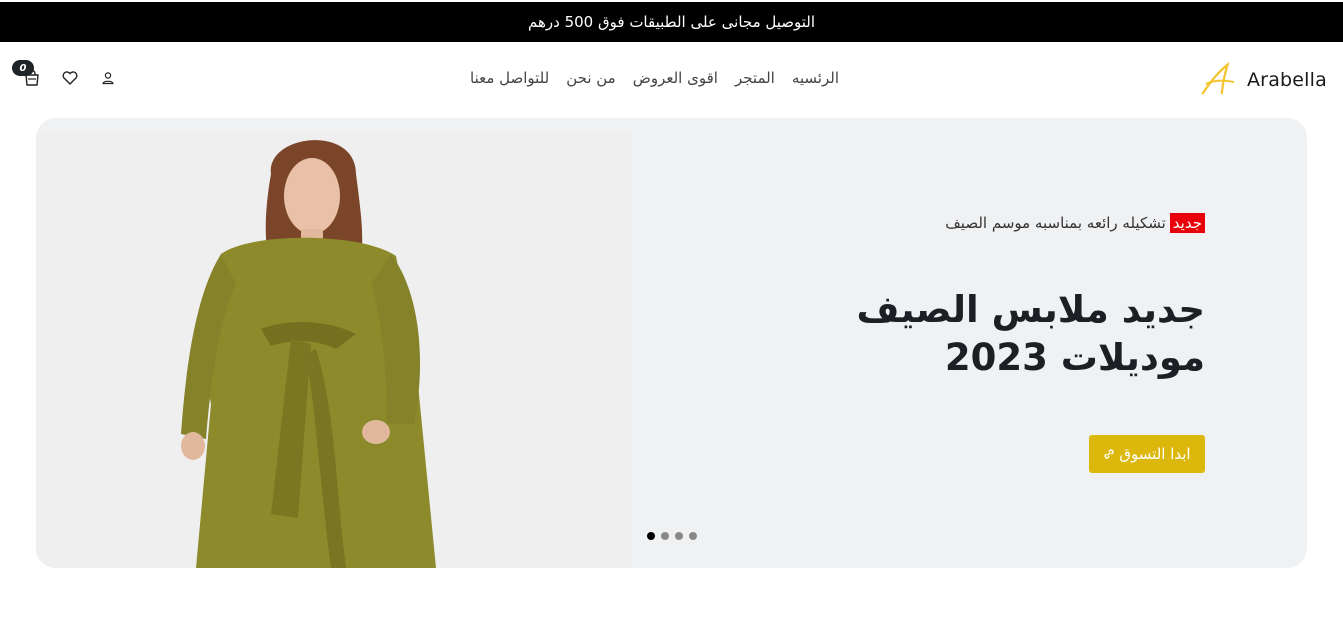 This screenshot has height=639, width=1343. Describe the element at coordinates (995, 334) in the screenshot. I see `hero-title: جديد ملابس الصيف موديلات 2023` at that location.